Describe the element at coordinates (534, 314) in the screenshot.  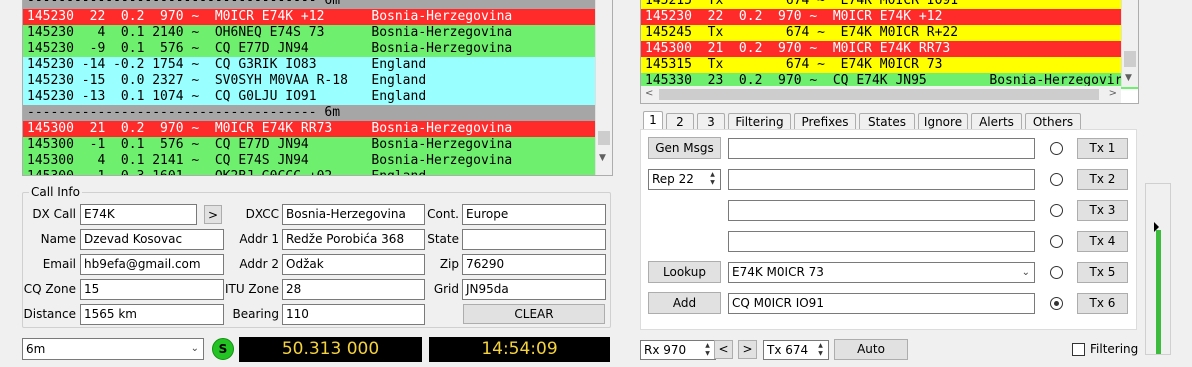
I see `clear-button: CLEAR` at that location.